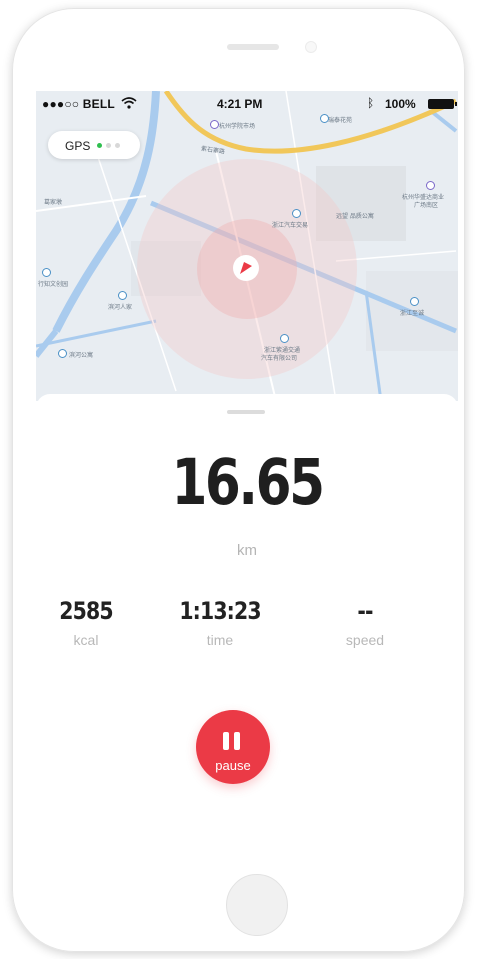 Image resolution: width=477 pixels, height=959 pixels. I want to click on speed-value: --, so click(365, 611).